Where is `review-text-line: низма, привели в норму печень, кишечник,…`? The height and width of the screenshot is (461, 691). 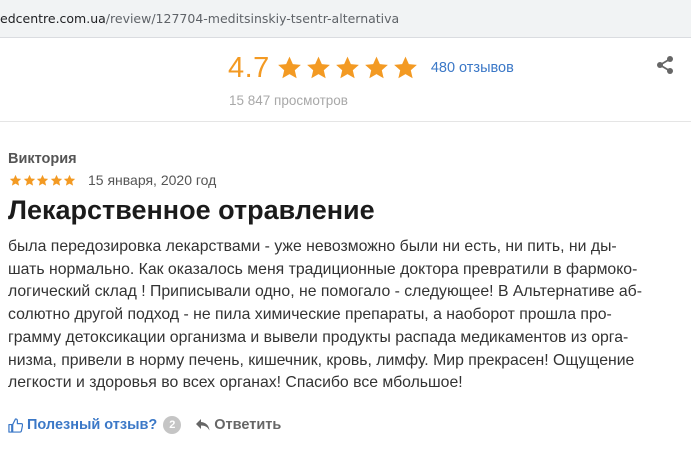 review-text-line: низма, привели в норму печень, кишечник,… is located at coordinates (321, 360).